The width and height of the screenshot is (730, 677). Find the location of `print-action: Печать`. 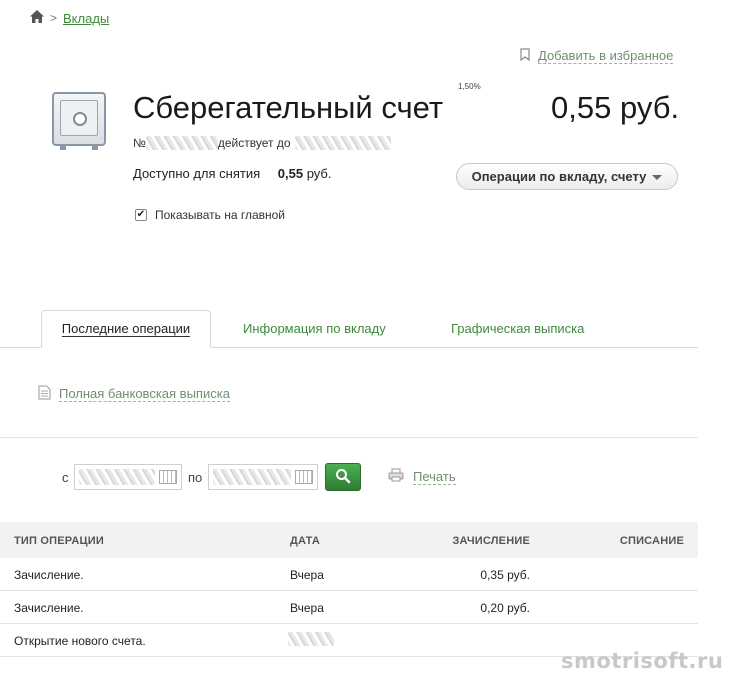

print-action: Печать is located at coordinates (422, 476).